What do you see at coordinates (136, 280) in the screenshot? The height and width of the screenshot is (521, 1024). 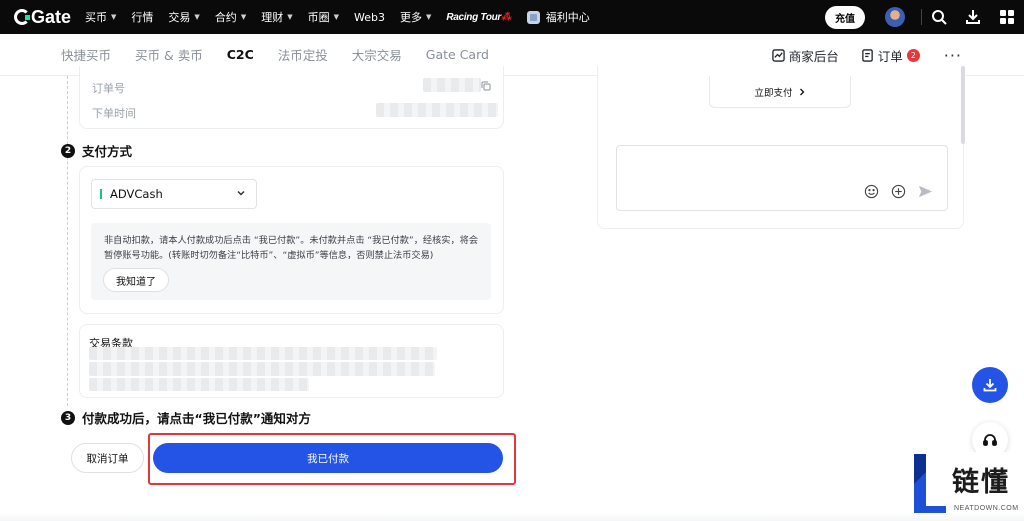 I see `acknowledge-button: 我知道了` at bounding box center [136, 280].